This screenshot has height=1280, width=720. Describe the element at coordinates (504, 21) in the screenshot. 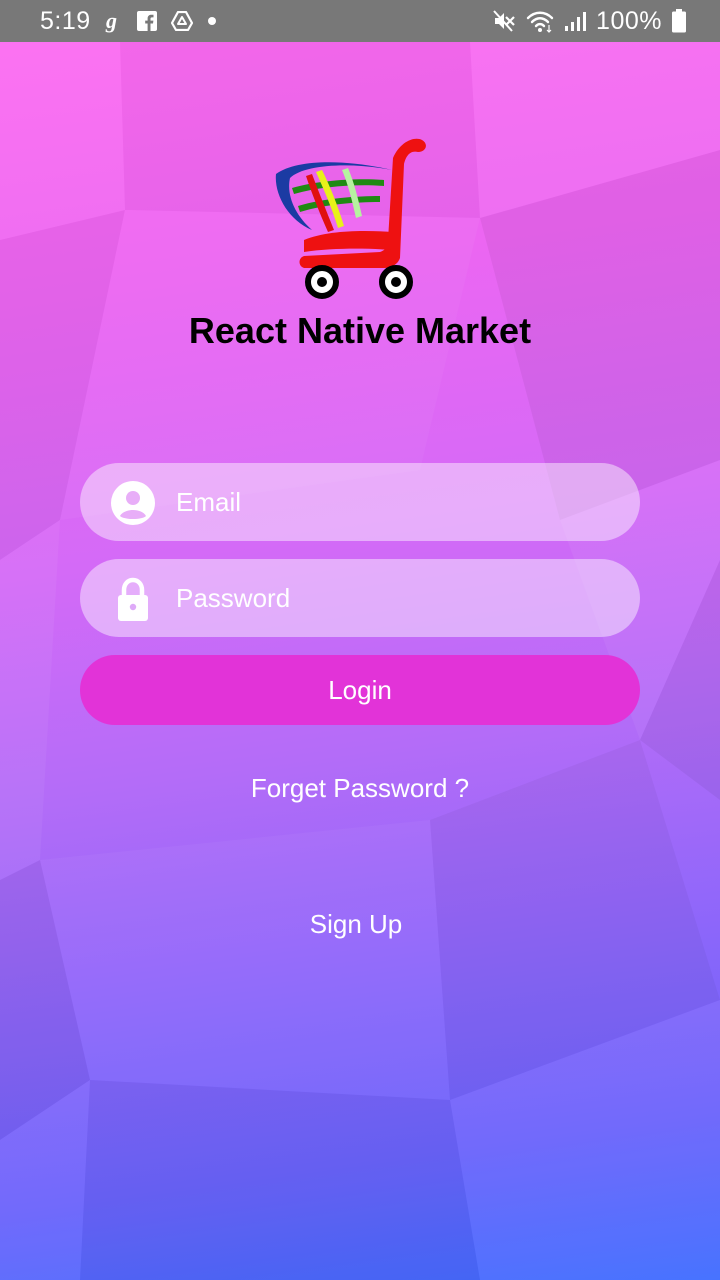

I see `mute-icon` at that location.